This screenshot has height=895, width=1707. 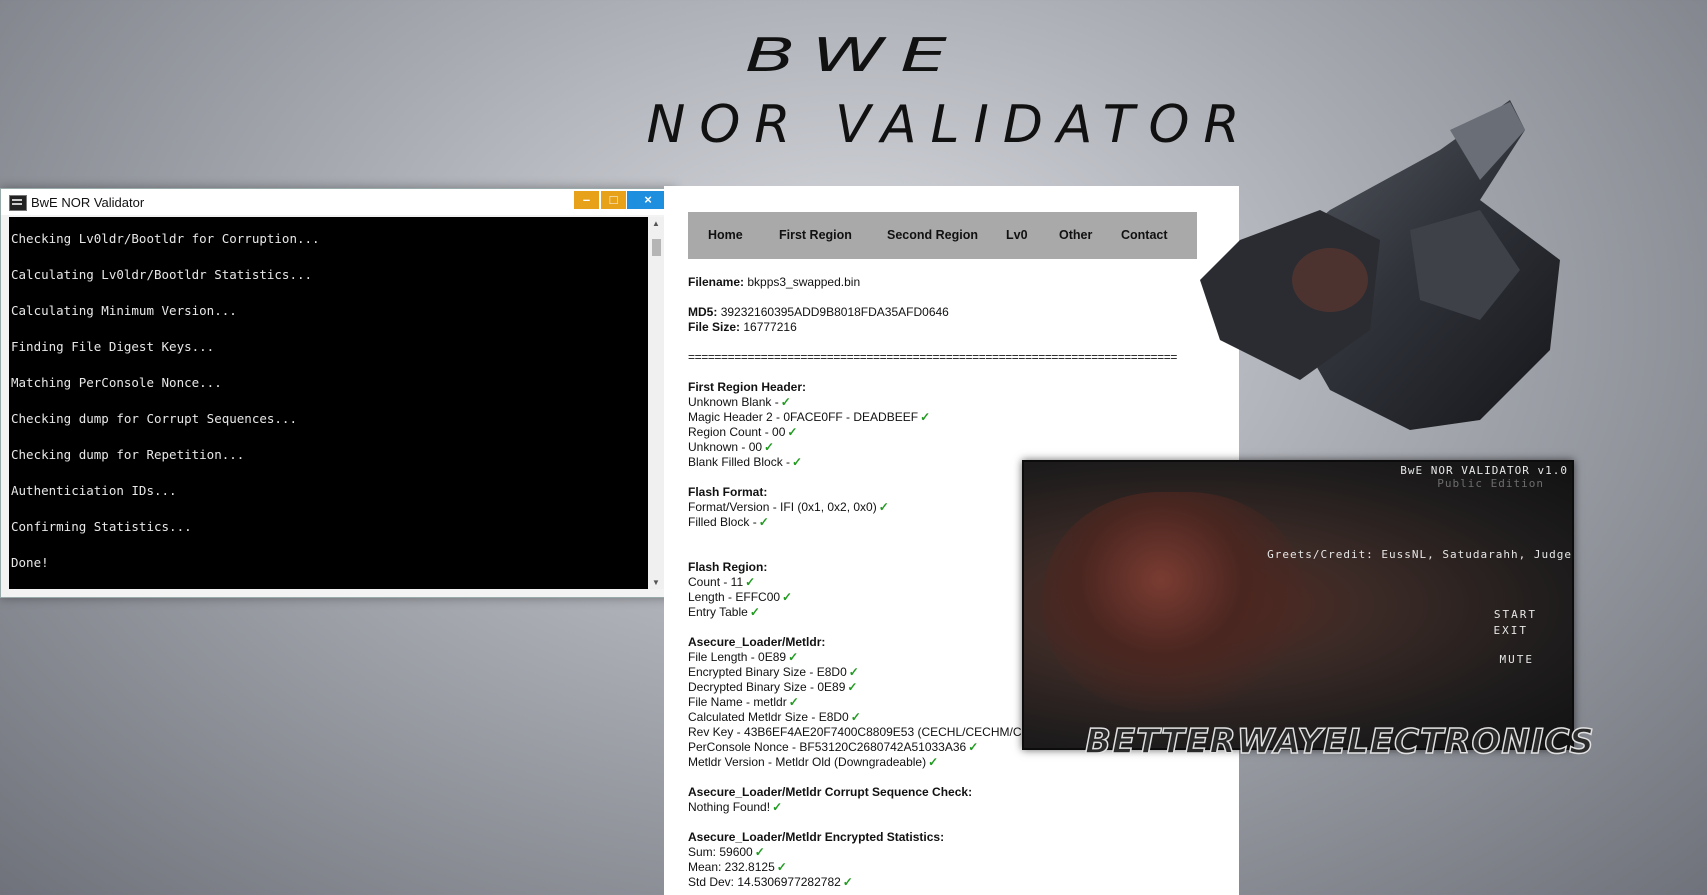 What do you see at coordinates (656, 223) in the screenshot?
I see `scroll-up-icon: ▲` at bounding box center [656, 223].